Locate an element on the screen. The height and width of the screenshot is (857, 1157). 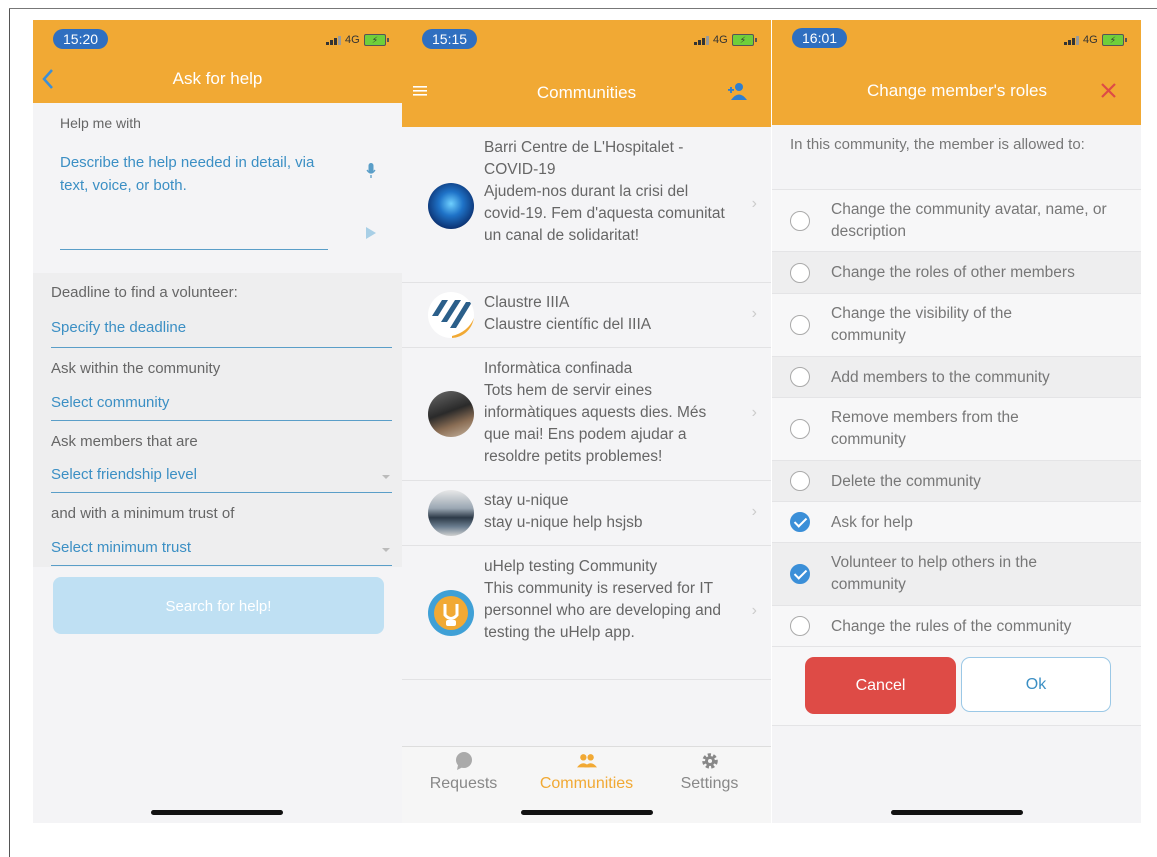
role-label: Add members to the community is located at coordinates (940, 377).